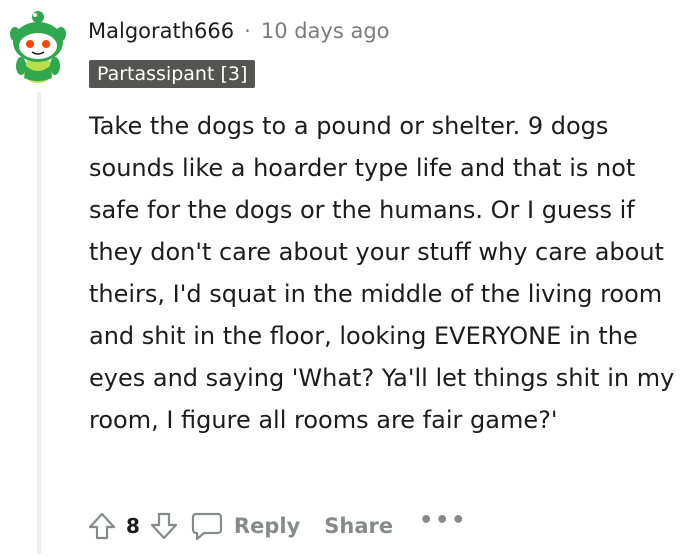 This screenshot has height=557, width=700. I want to click on vote-score: 8, so click(133, 526).